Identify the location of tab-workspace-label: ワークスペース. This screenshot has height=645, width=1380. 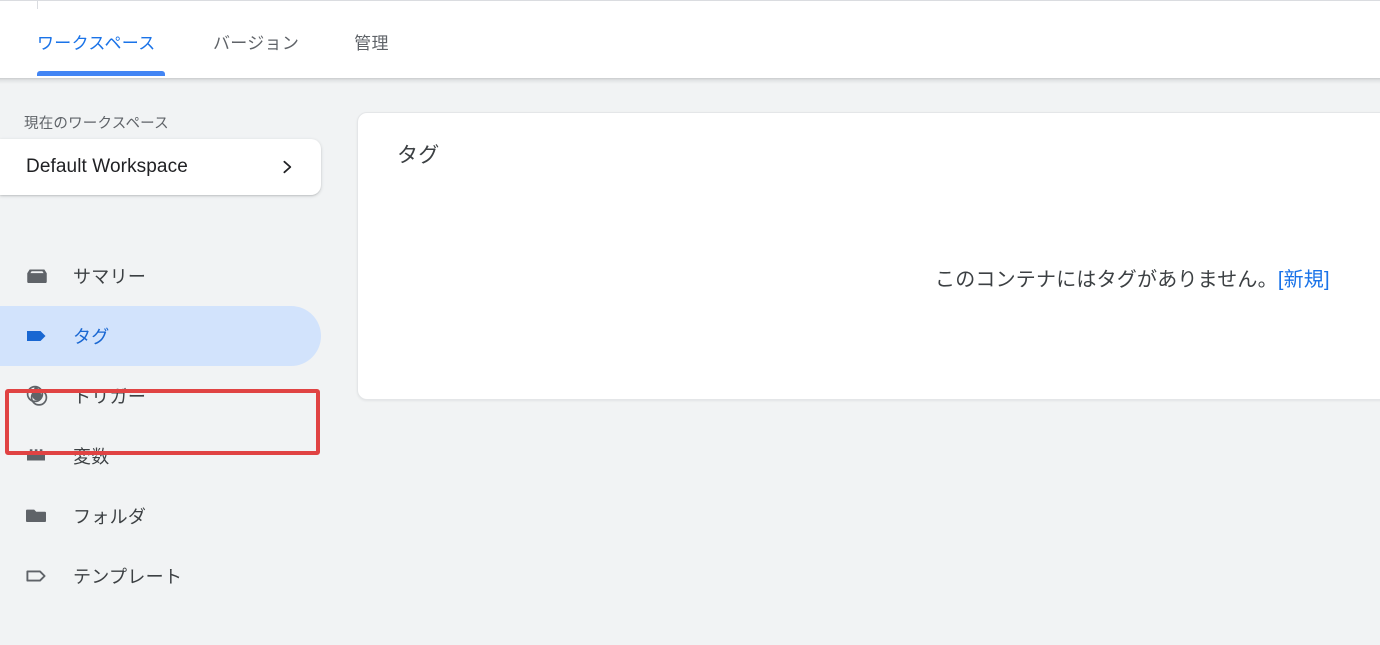
(96, 43).